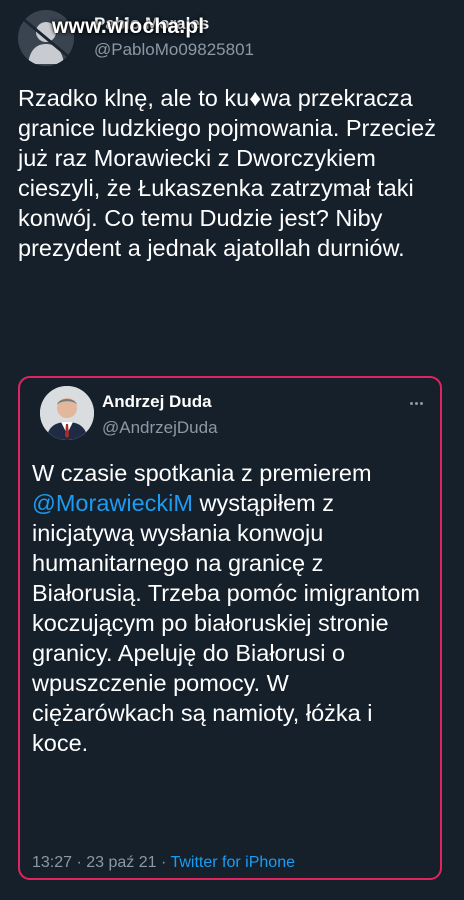 The image size is (464, 900). I want to click on quoted-author-handle: @AndrzejDuda, so click(160, 428).